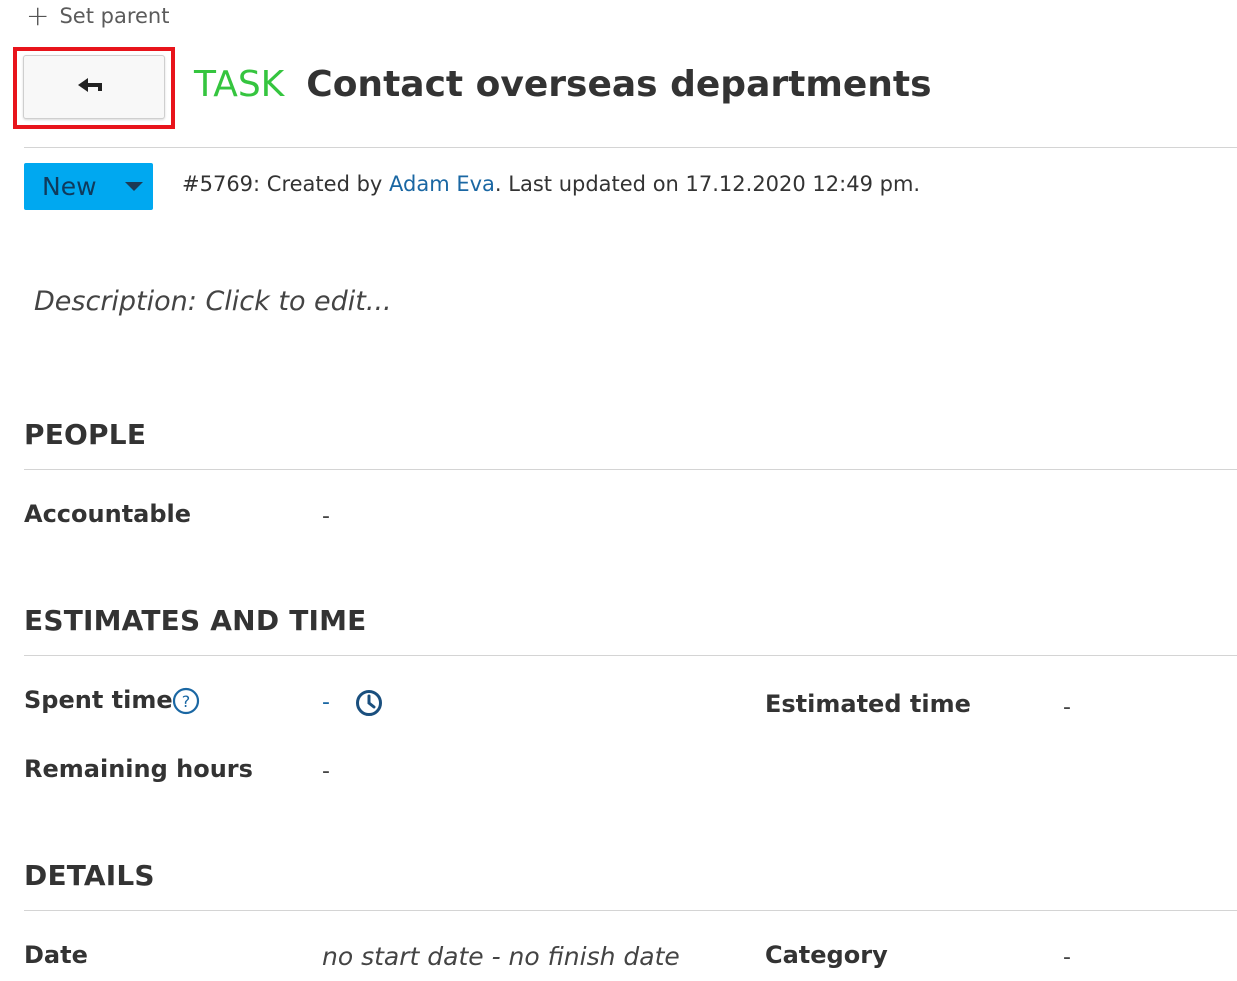 The width and height of the screenshot is (1237, 981). I want to click on back-arrow-icon, so click(94, 87).